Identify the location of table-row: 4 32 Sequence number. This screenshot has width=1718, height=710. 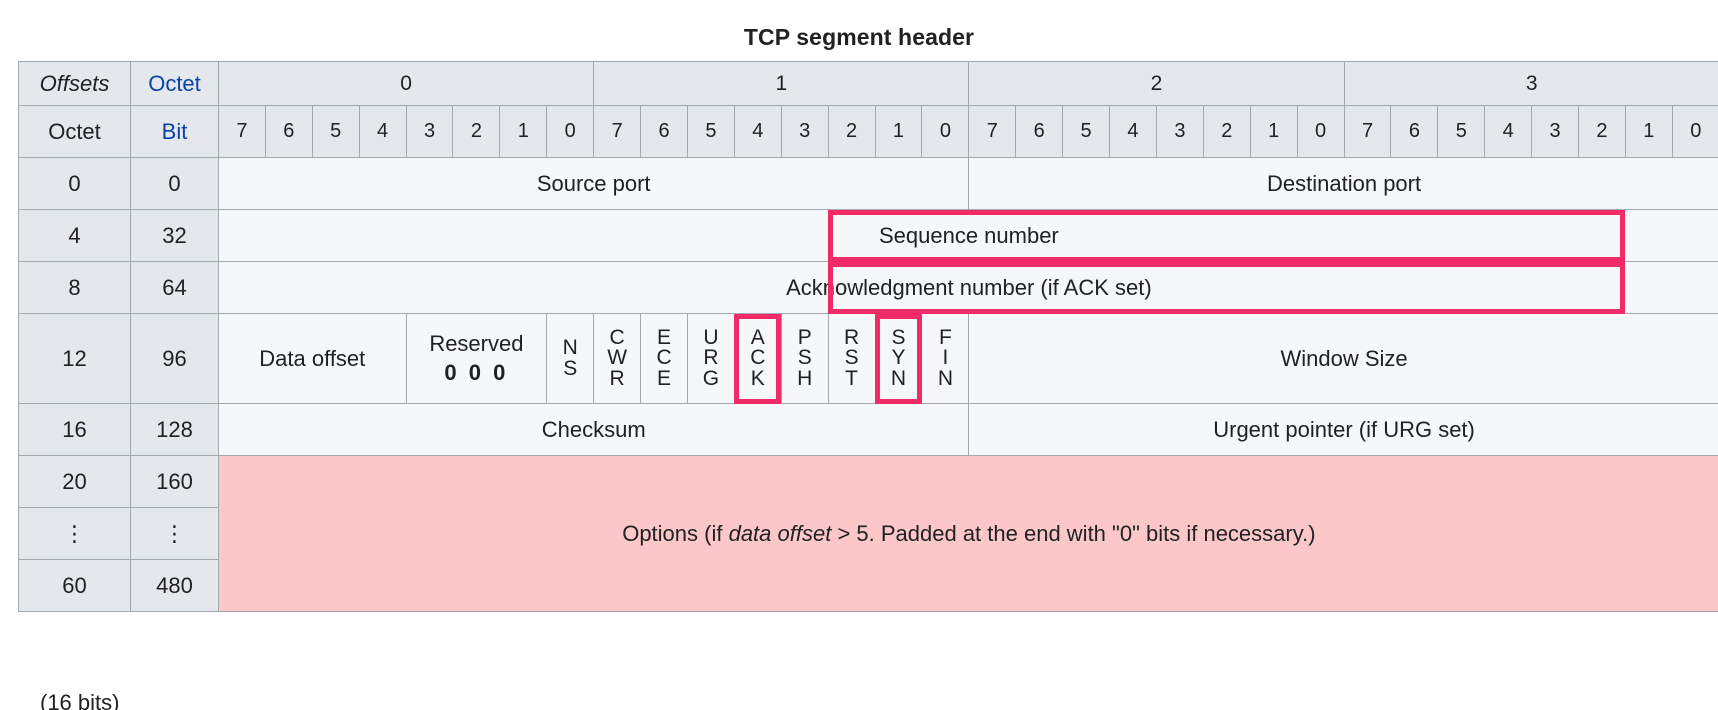
(868, 235).